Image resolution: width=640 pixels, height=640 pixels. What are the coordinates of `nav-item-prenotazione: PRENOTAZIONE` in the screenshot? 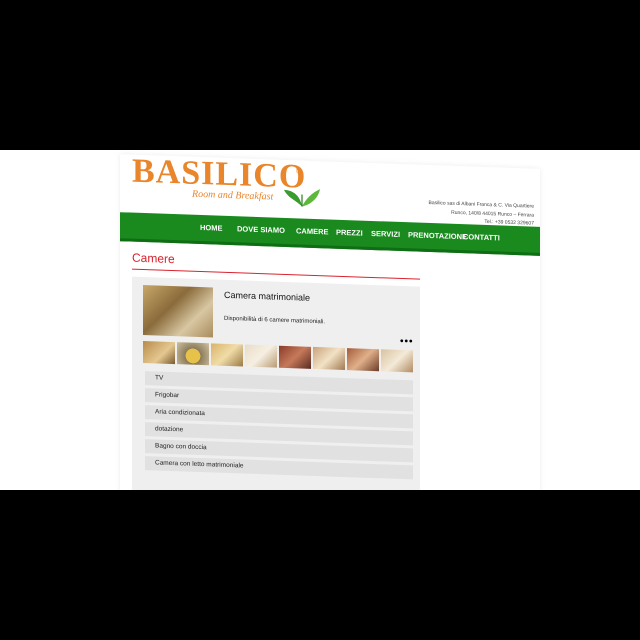 It's located at (437, 235).